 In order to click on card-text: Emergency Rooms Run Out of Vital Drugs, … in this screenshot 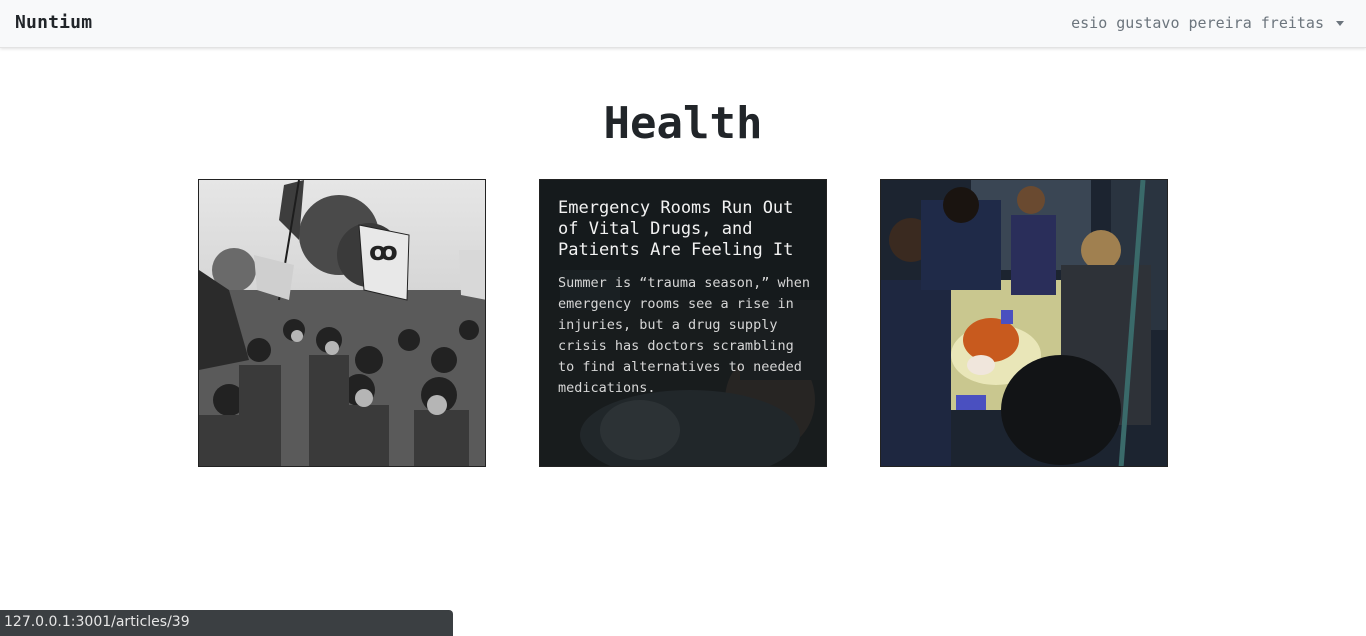, I will do `click(685, 298)`.